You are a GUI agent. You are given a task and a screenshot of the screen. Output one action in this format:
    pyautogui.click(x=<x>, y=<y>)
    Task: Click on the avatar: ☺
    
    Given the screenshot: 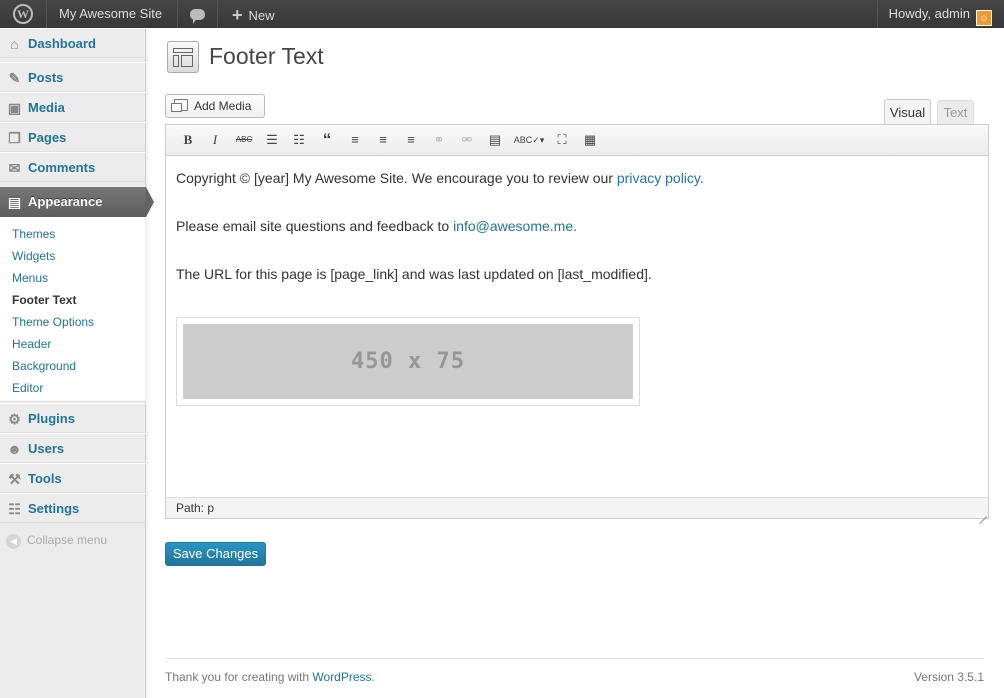 What is the action you would take?
    pyautogui.click(x=984, y=18)
    